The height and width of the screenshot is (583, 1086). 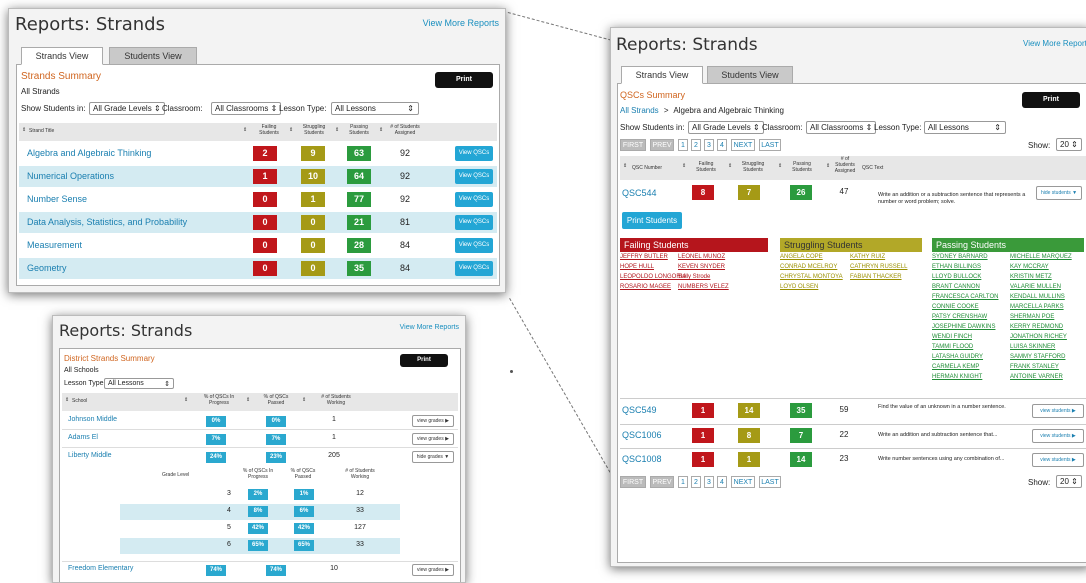 I want to click on col-working: # of Students Working, so click(x=336, y=400).